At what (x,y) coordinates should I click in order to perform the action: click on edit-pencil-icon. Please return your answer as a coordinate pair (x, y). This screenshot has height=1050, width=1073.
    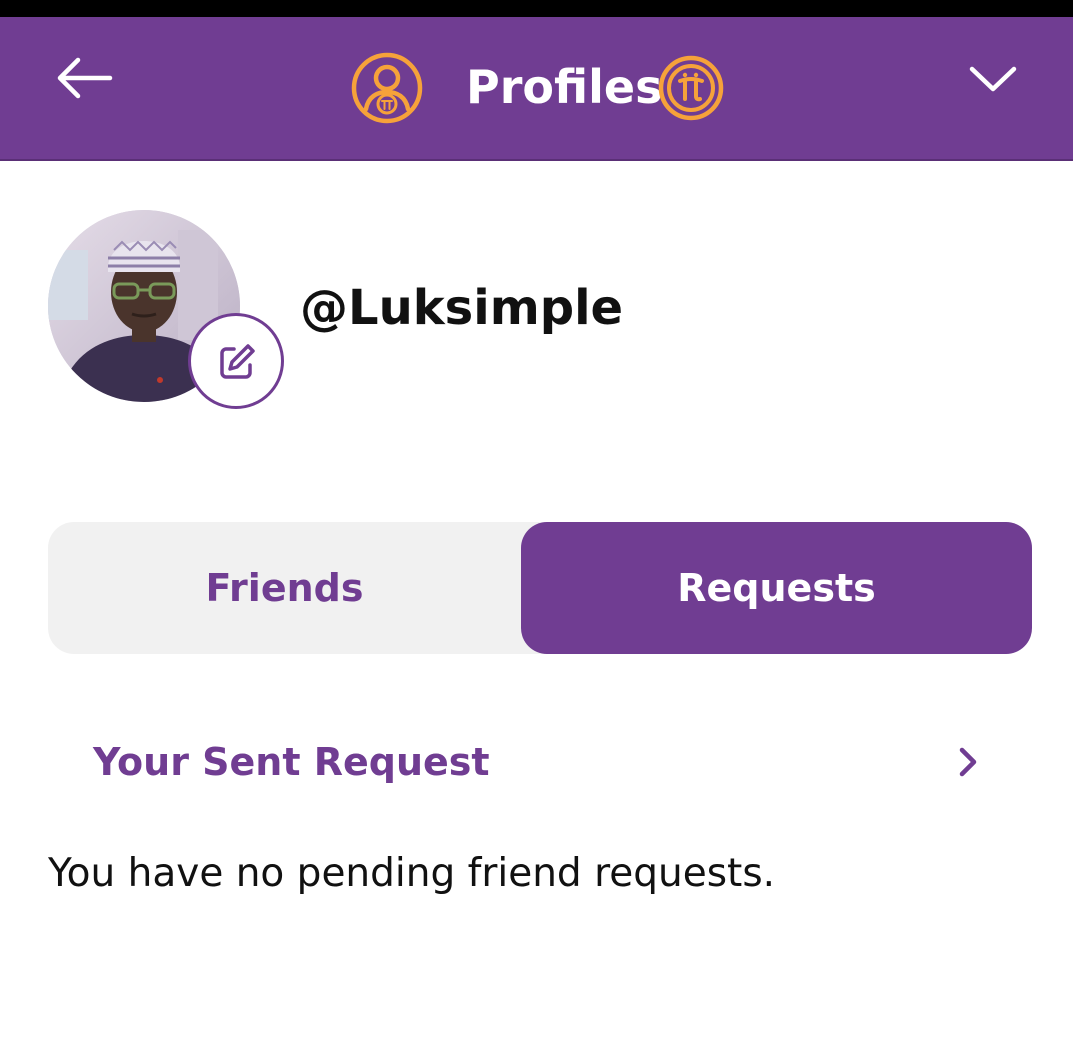
    Looking at the image, I should click on (237, 361).